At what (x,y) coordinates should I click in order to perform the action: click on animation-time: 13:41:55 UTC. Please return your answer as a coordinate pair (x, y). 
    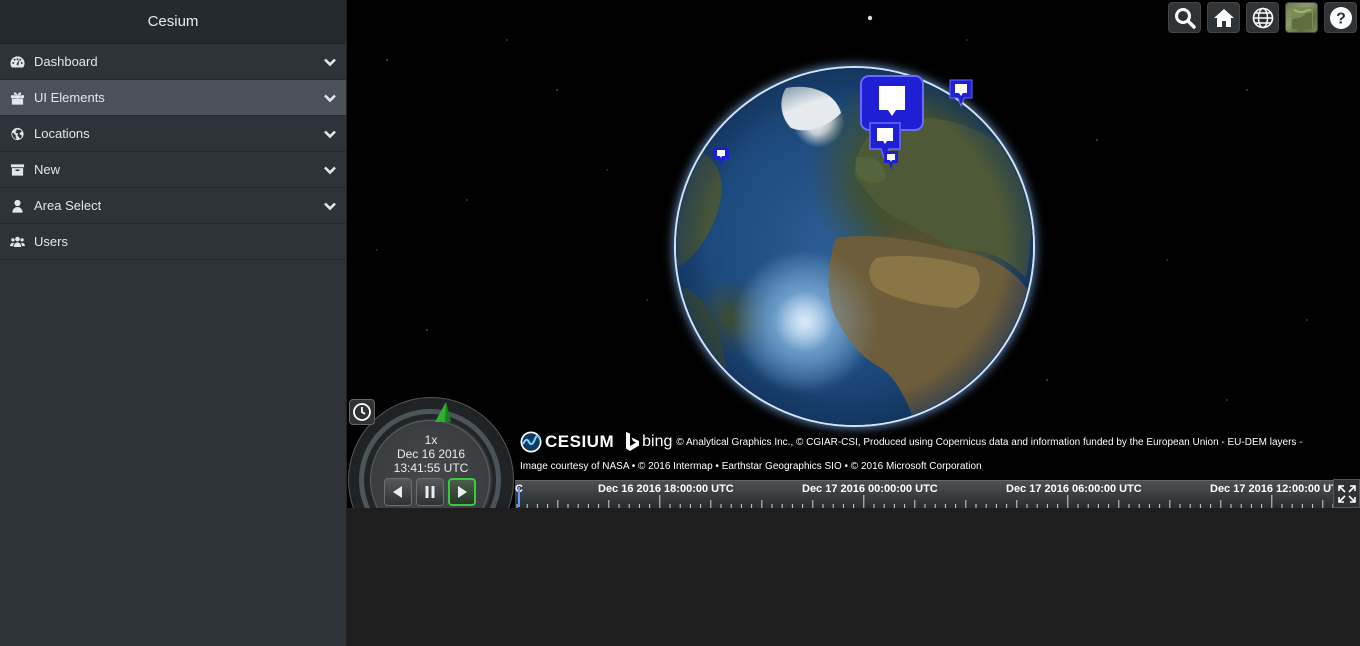
    Looking at the image, I should click on (431, 468).